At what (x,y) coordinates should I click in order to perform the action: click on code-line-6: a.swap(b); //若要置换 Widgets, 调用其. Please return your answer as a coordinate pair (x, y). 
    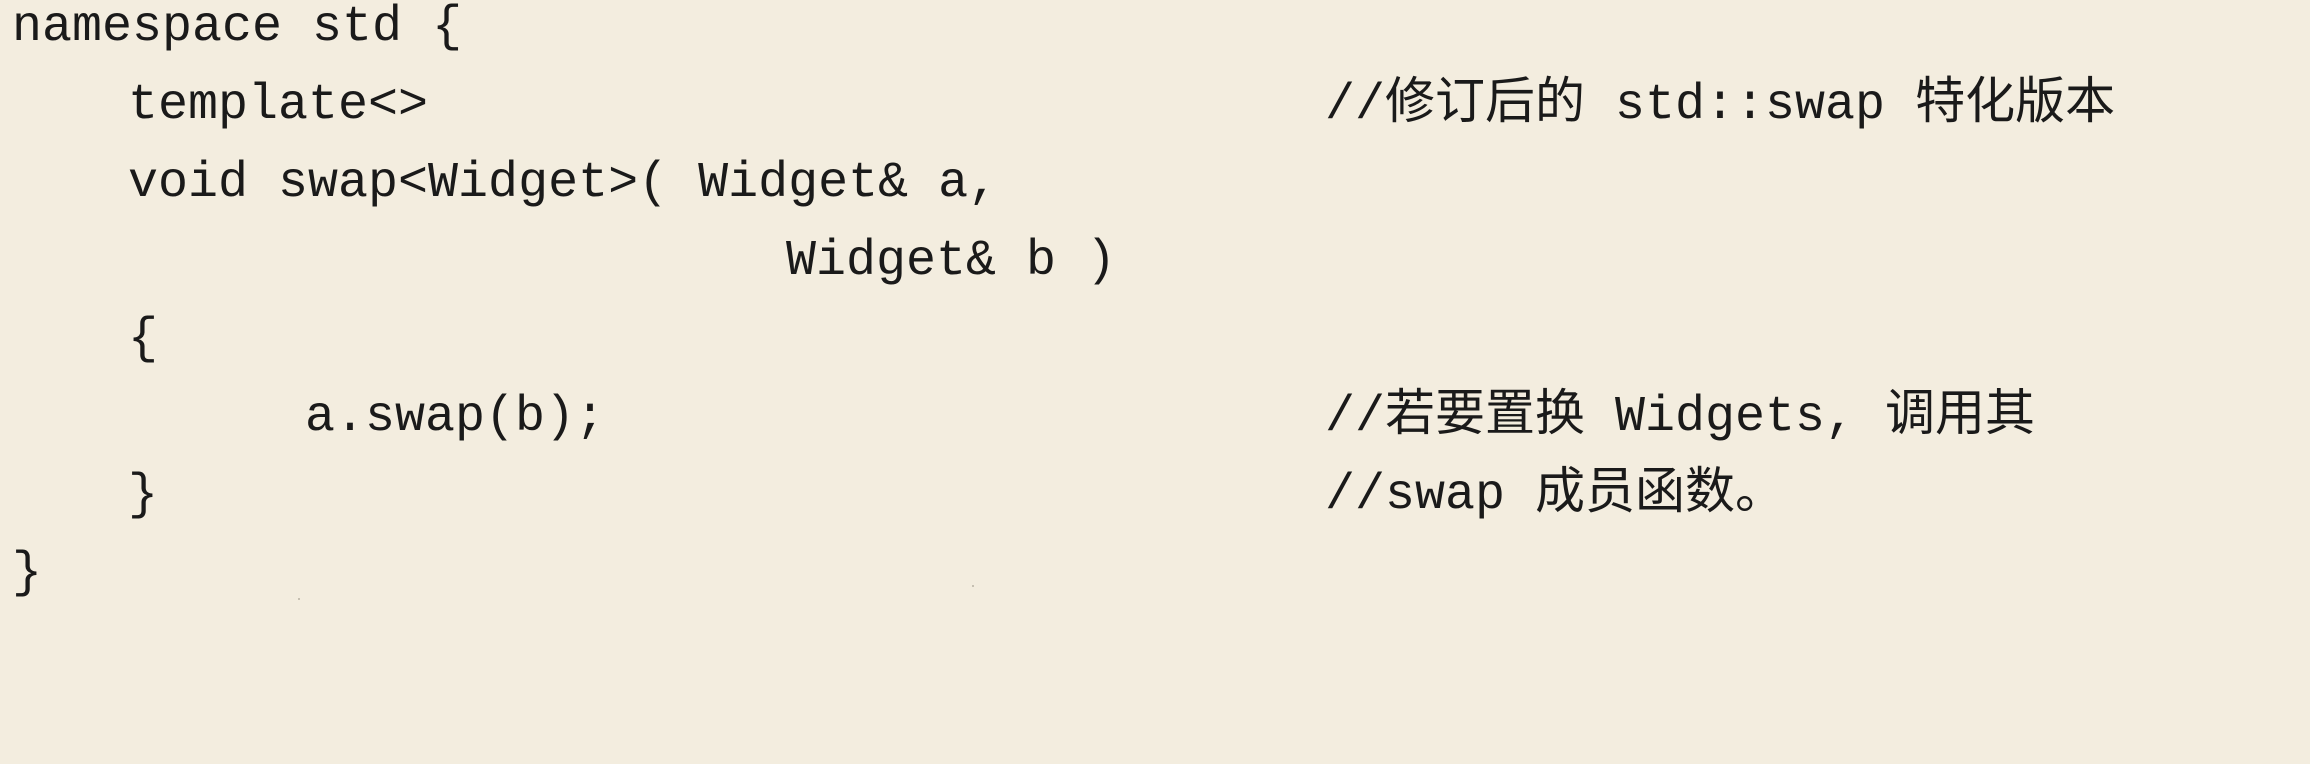
    Looking at the image, I should click on (1017, 418).